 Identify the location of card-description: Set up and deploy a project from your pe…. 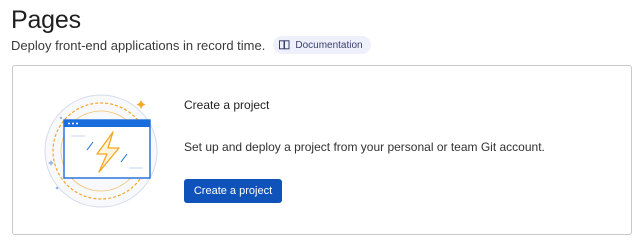
(364, 147).